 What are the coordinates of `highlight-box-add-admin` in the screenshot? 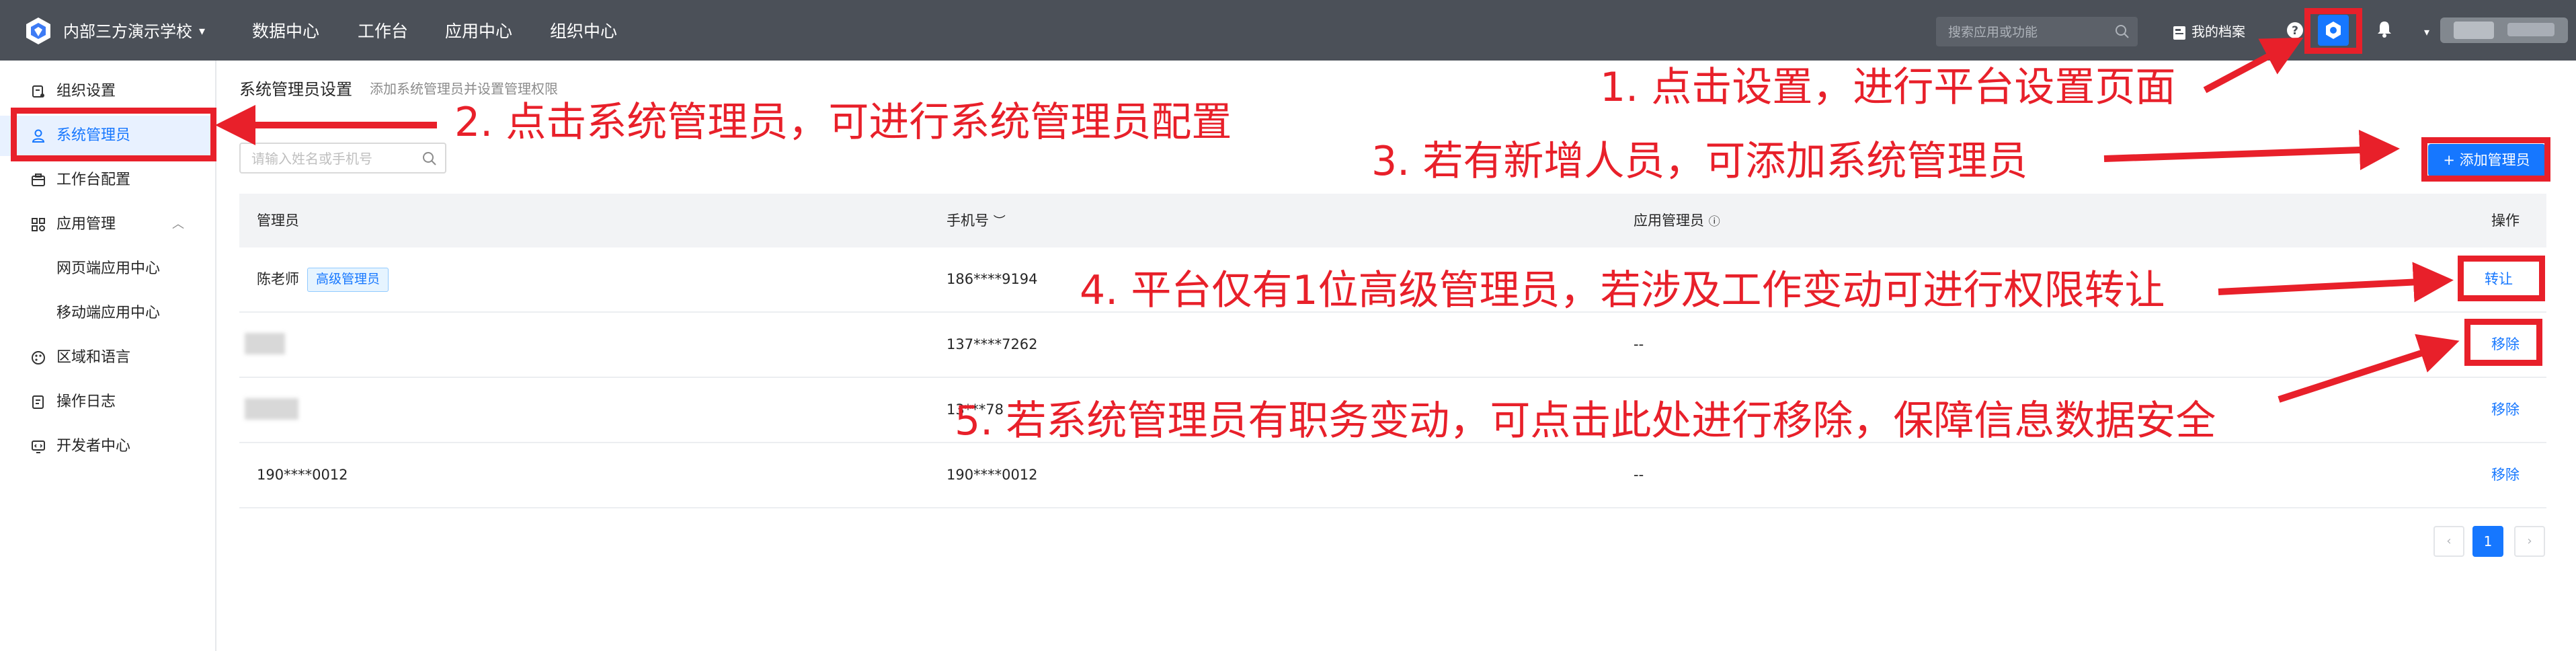 It's located at (2485, 159).